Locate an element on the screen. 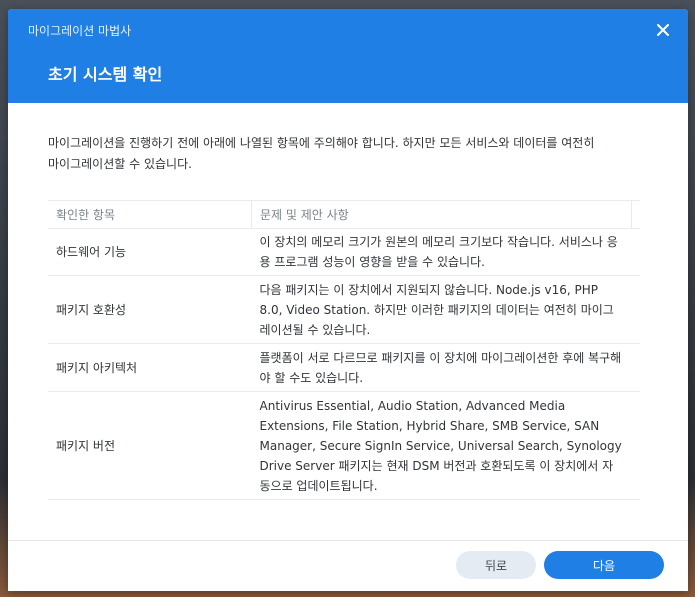  table-header-row: 확인한 항목 문제 및 제안 사항 is located at coordinates (344, 214).